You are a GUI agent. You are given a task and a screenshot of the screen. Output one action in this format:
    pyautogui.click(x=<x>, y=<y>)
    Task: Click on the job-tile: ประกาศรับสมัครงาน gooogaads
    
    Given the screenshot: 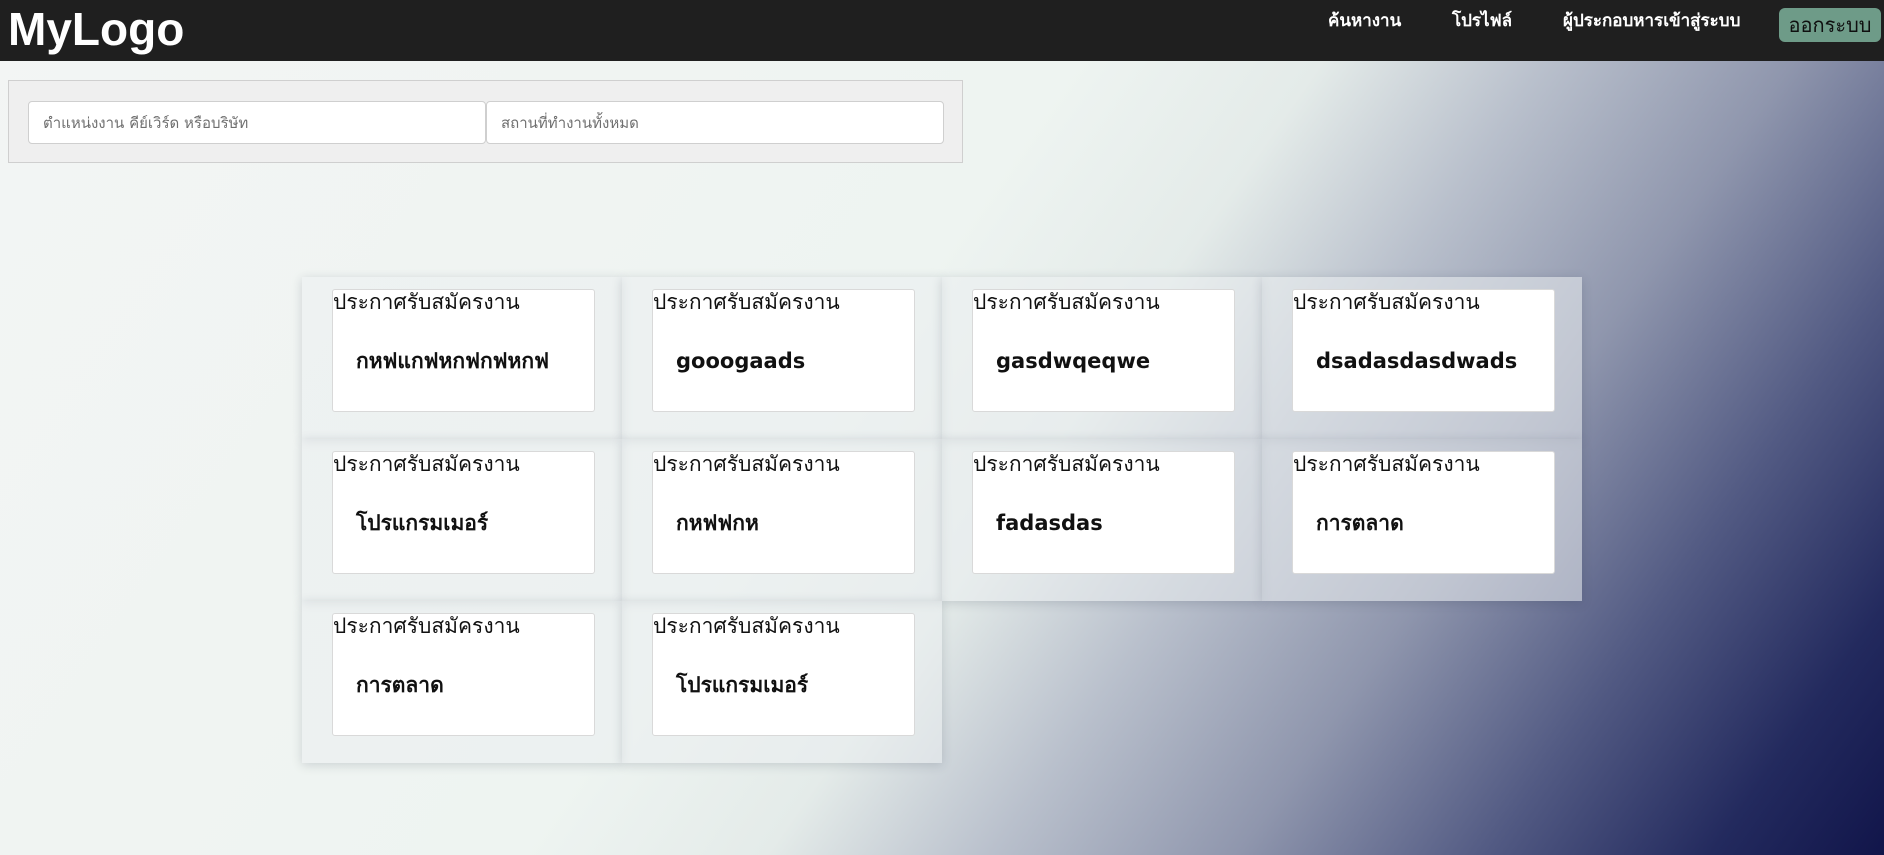 What is the action you would take?
    pyautogui.click(x=782, y=358)
    